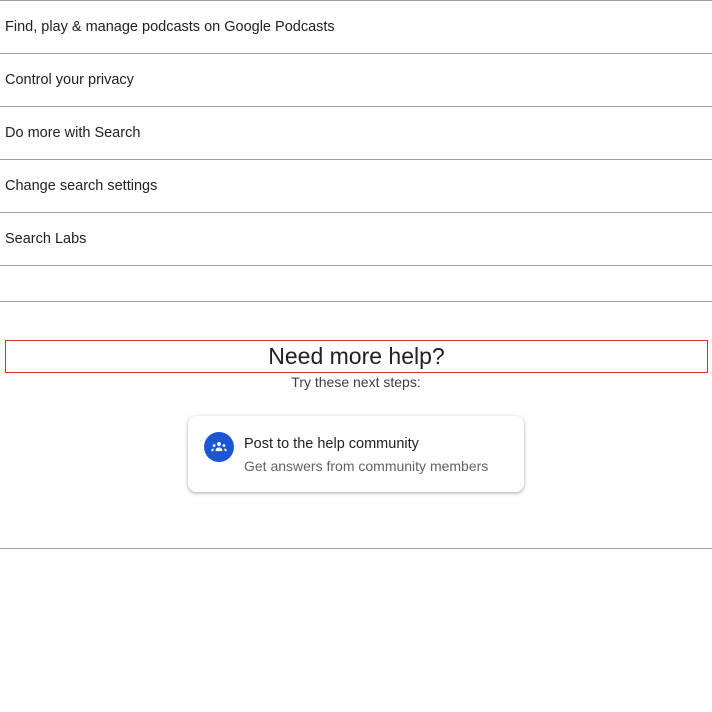  Describe the element at coordinates (356, 283) in the screenshot. I see `topic-list-spacer` at that location.